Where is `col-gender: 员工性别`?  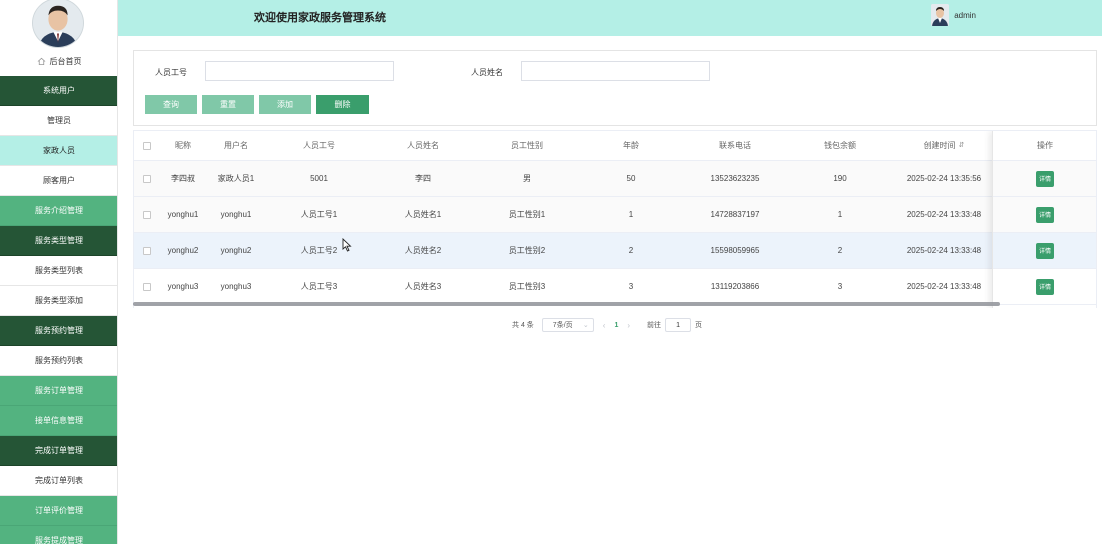
col-gender: 员工性别 is located at coordinates (527, 145).